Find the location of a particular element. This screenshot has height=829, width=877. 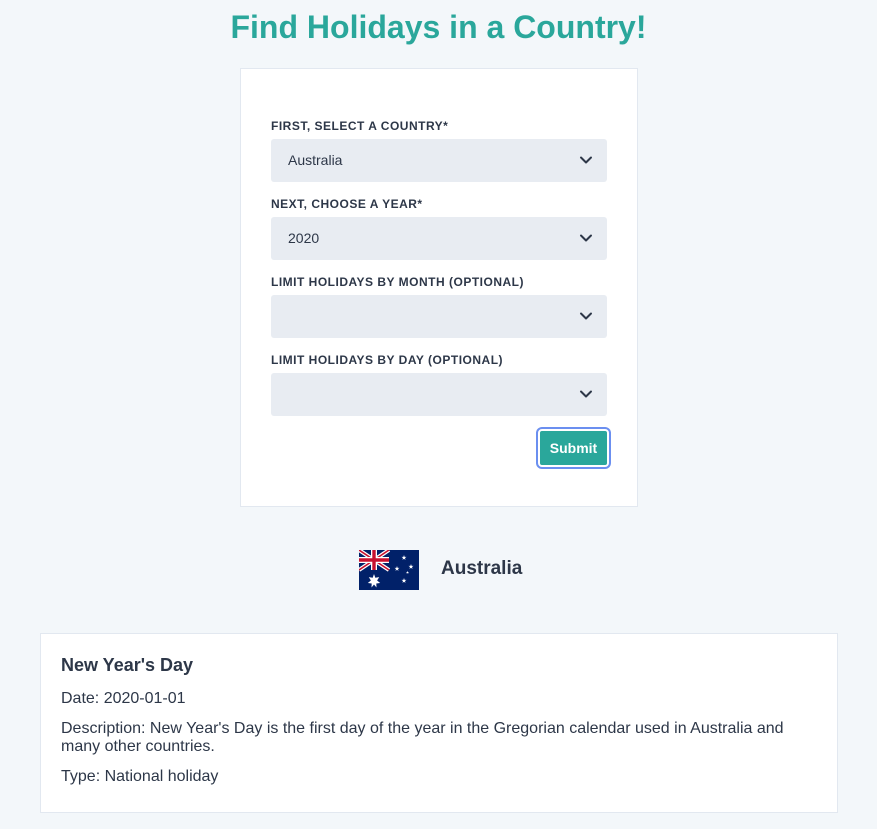

country-select-value: Australia is located at coordinates (315, 160).